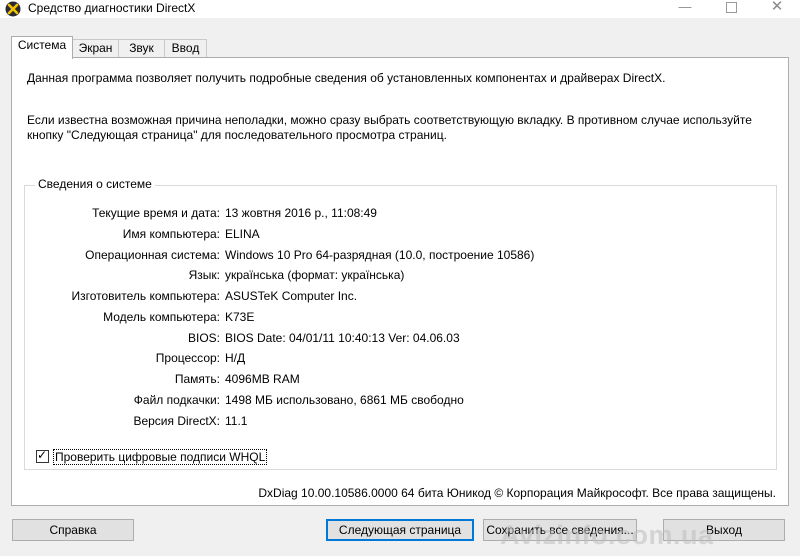 The width and height of the screenshot is (800, 556). I want to click on whql-checkbox-label: Проверить цифровые подписи WHQL, so click(160, 457).